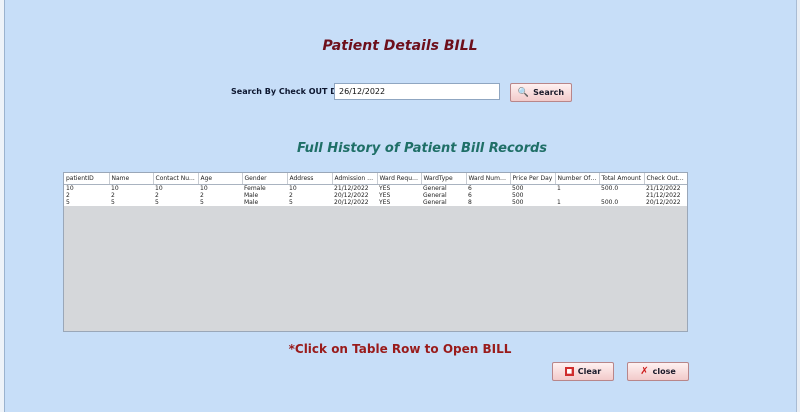 The image size is (800, 412). What do you see at coordinates (488, 179) in the screenshot?
I see `column-header: Ward Number` at bounding box center [488, 179].